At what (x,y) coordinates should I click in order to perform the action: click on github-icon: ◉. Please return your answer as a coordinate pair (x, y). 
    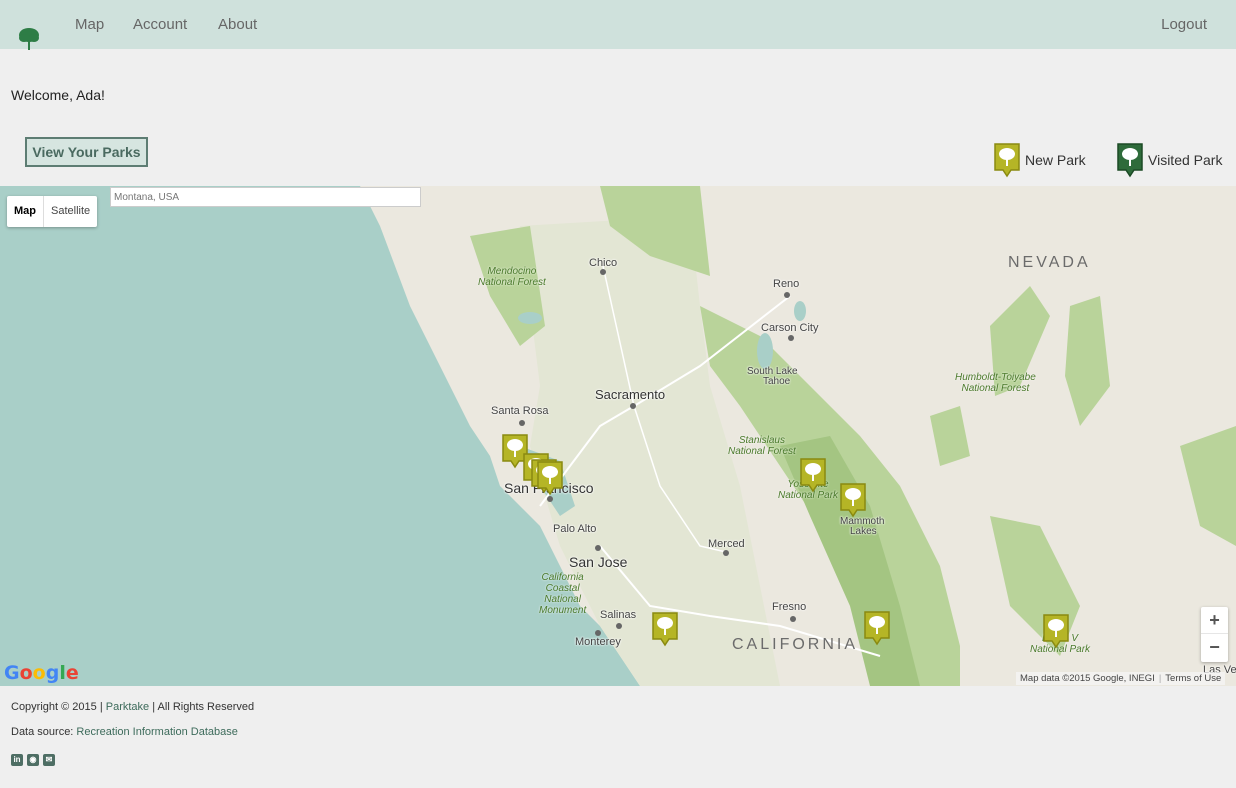
    Looking at the image, I should click on (33, 760).